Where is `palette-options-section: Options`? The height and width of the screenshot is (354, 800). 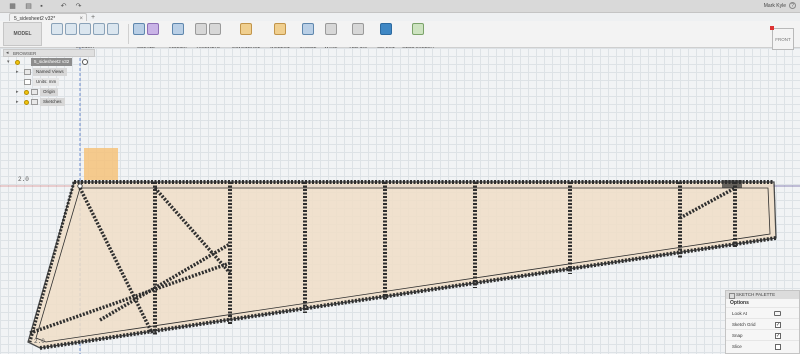 palette-options-section: Options is located at coordinates (762, 303).